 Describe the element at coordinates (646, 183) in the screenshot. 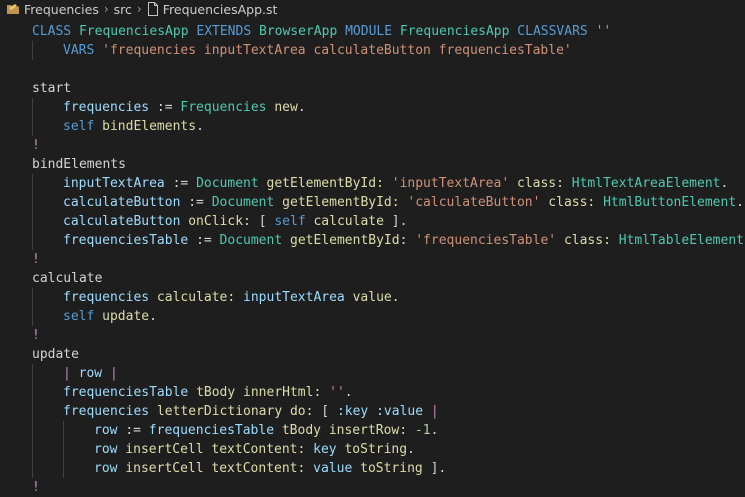

I see `code-token: HtmlTextAreaElement` at that location.